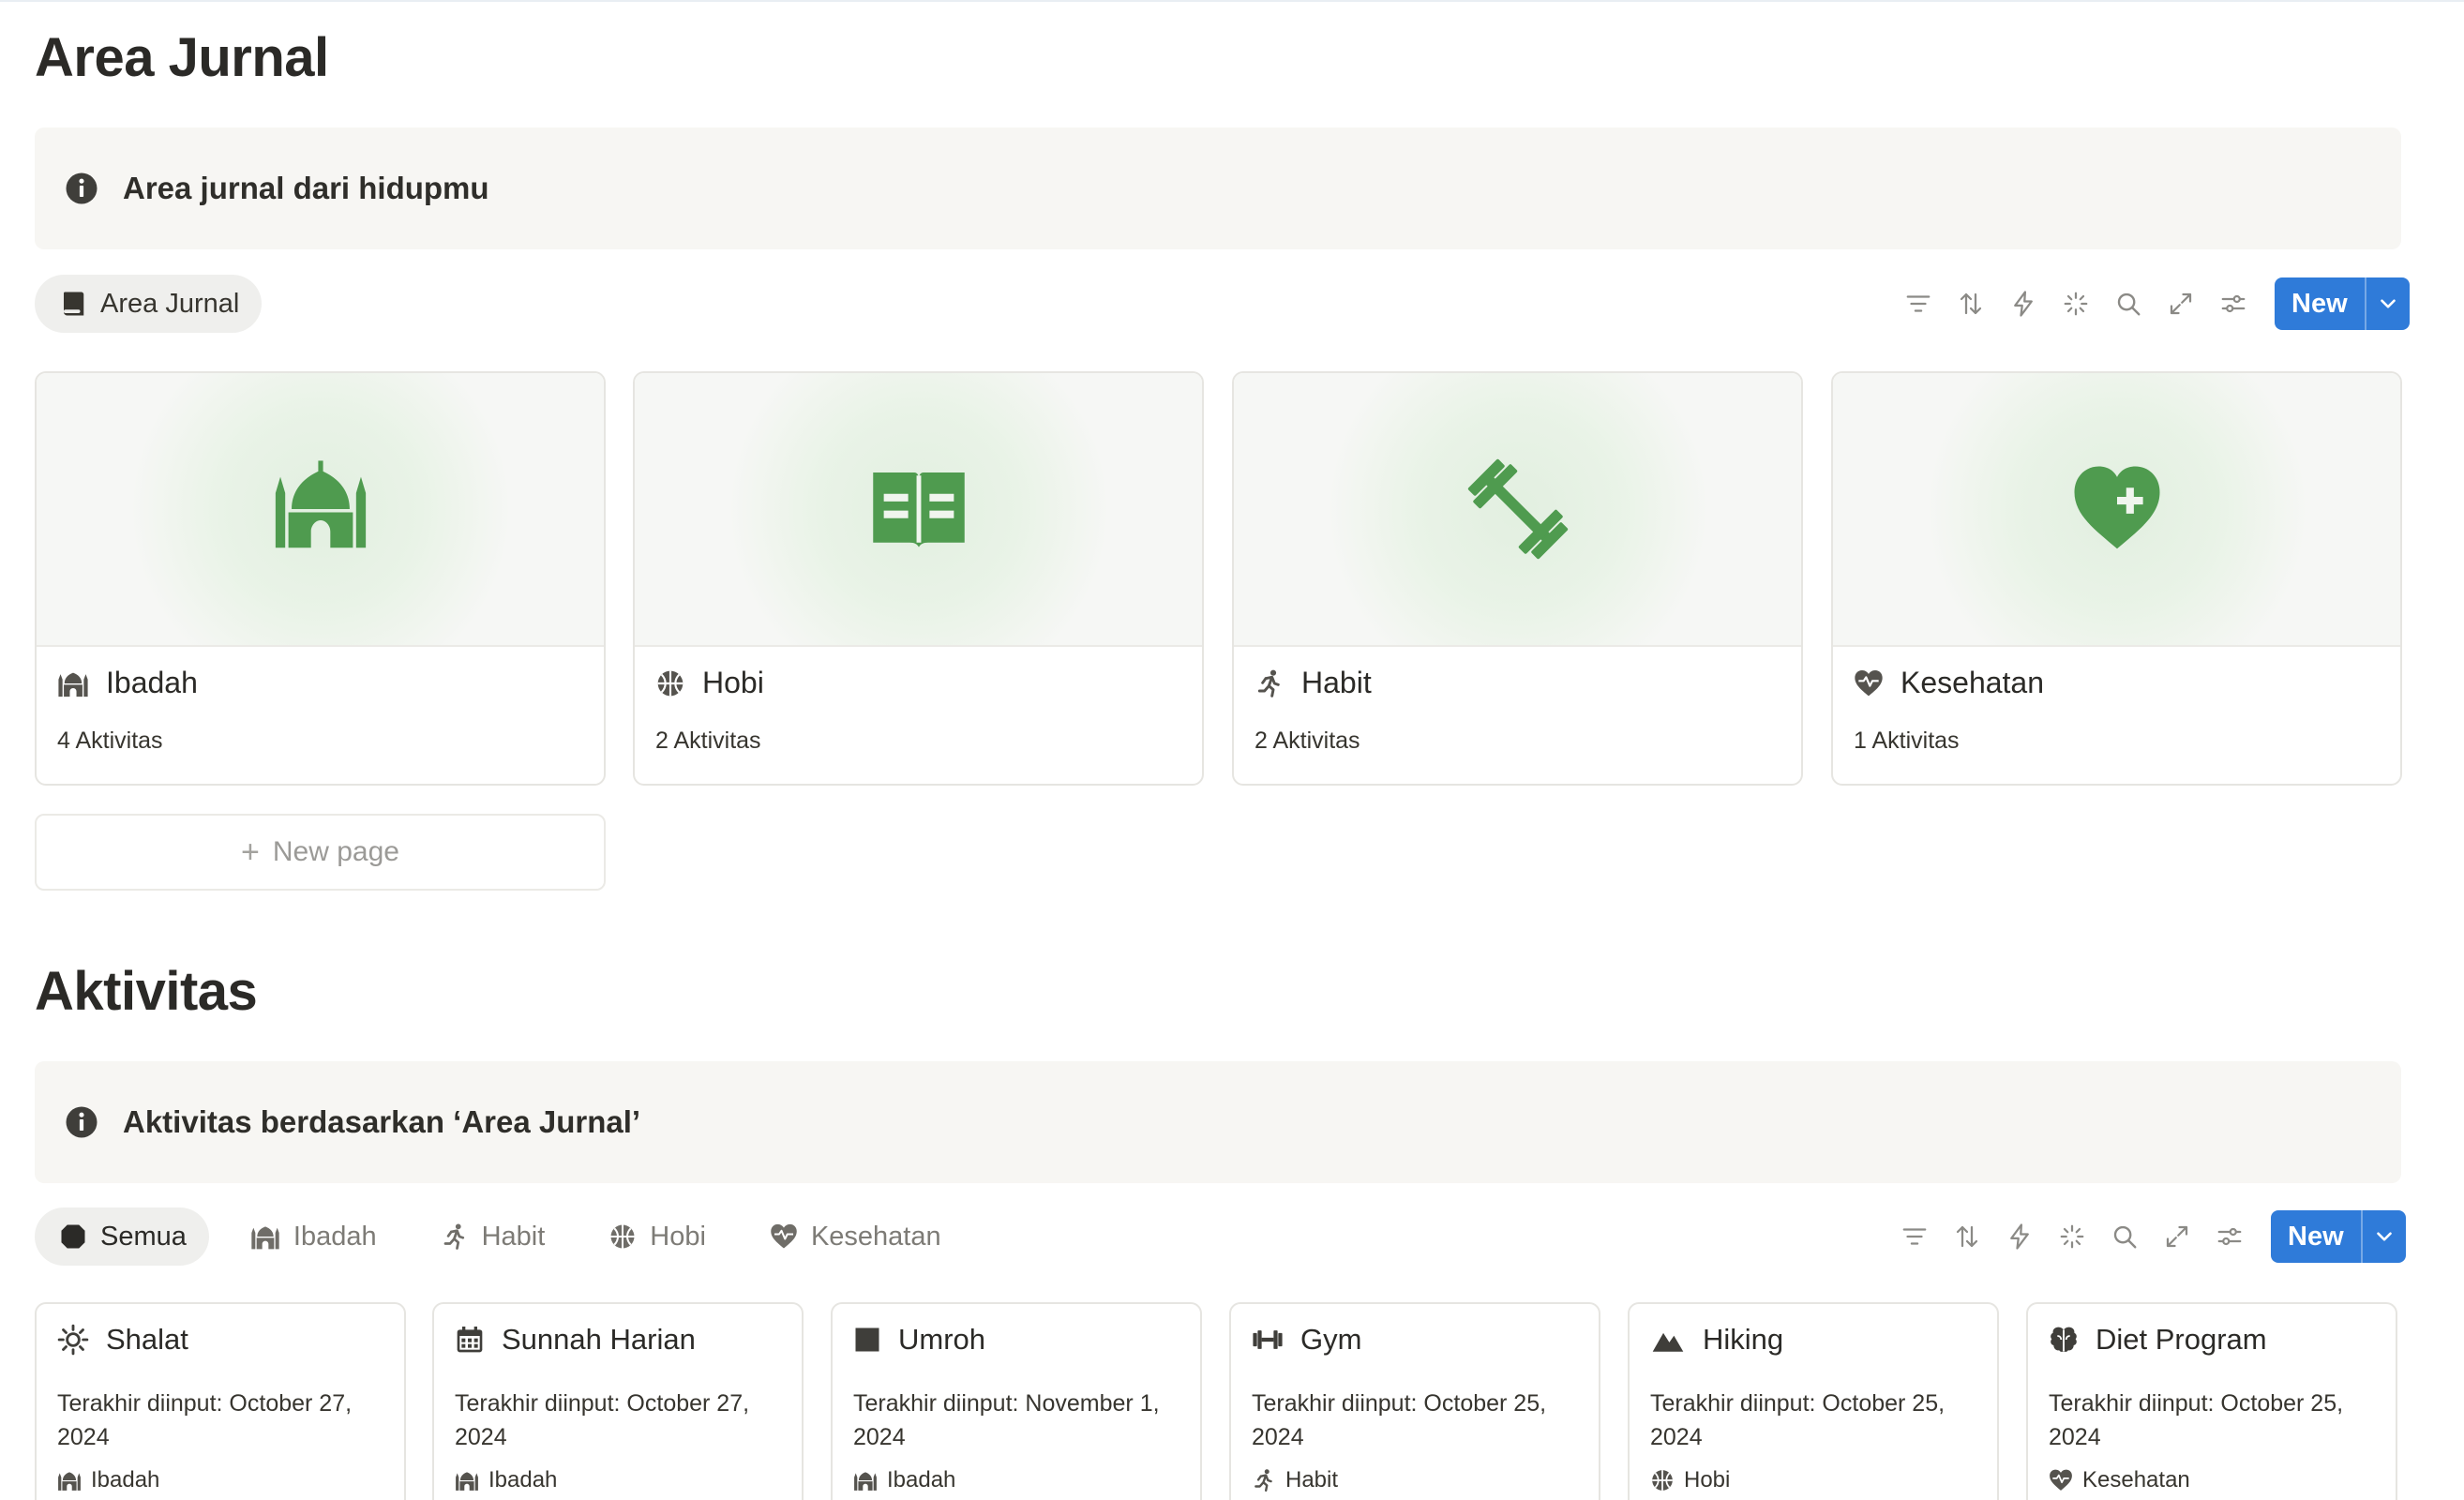 The width and height of the screenshot is (2464, 1500). What do you see at coordinates (656, 1237) in the screenshot?
I see `tab-hobi: Hobi` at bounding box center [656, 1237].